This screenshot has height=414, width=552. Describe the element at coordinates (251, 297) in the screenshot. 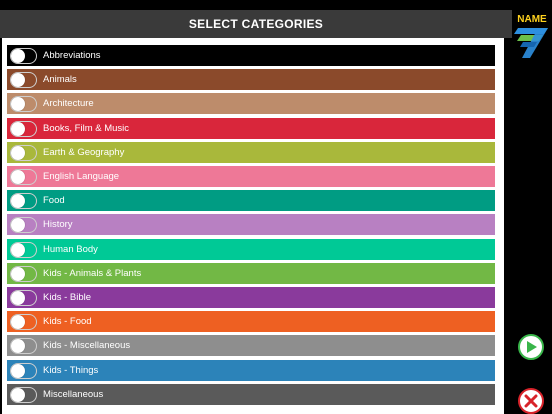

I see `category-row: Kids - Bible` at that location.